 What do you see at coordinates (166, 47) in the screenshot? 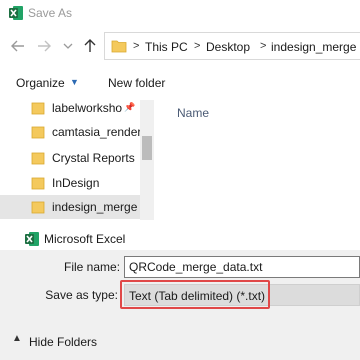
I see `breadcrumb-this-pc: This PC` at bounding box center [166, 47].